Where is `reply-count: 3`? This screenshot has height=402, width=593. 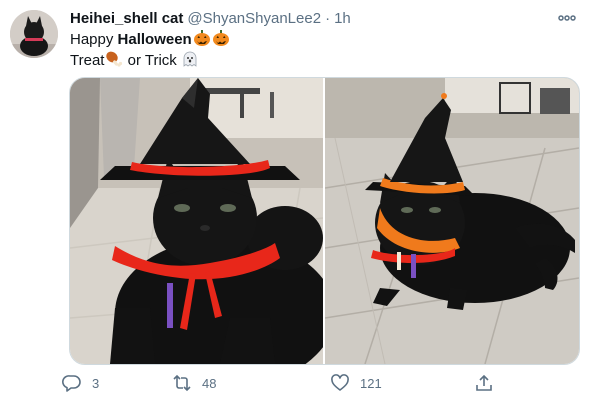
reply-count: 3 is located at coordinates (96, 383).